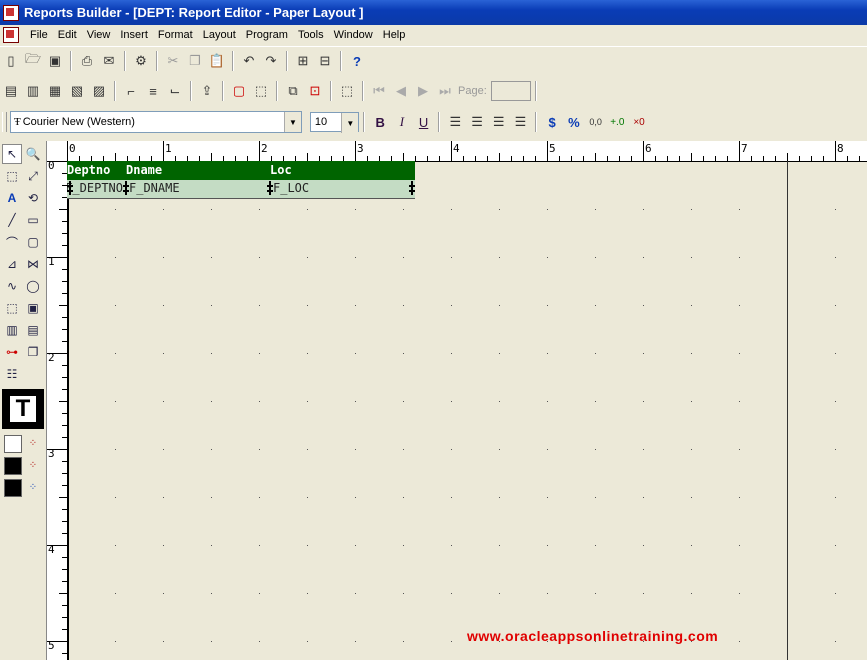  I want to click on property-inspector-icon: ⊟, so click(325, 61).